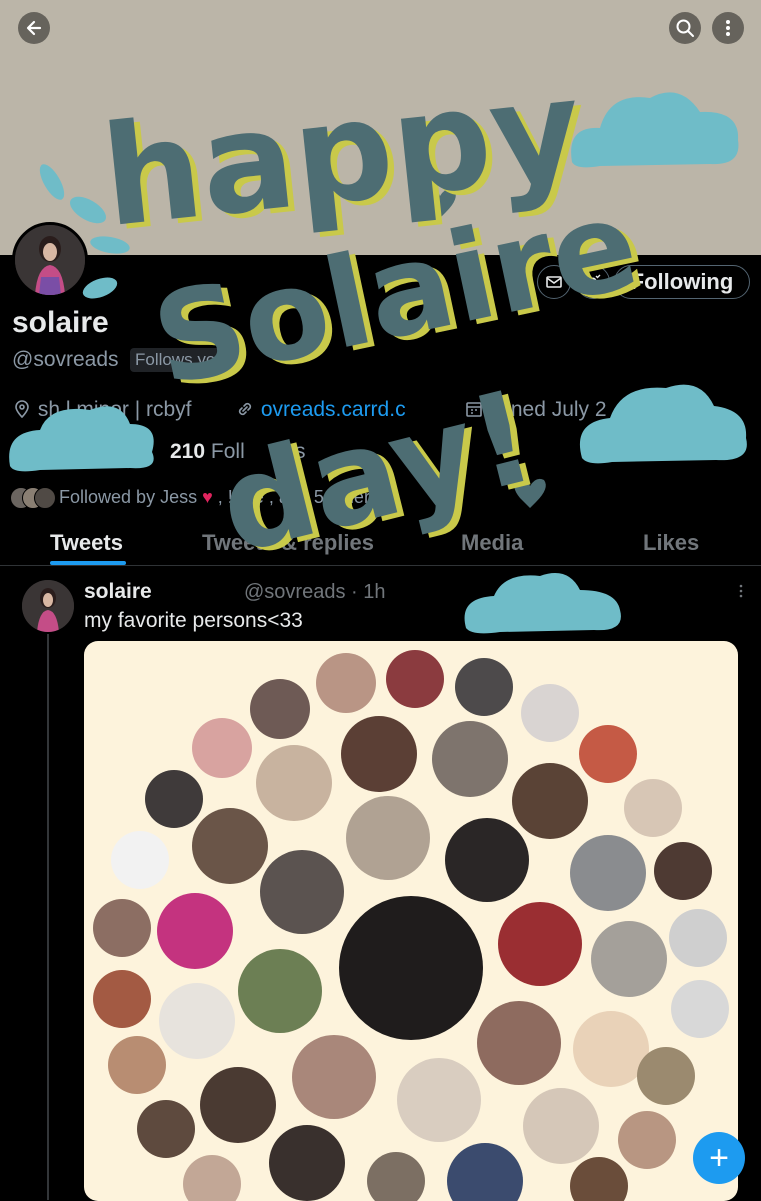  I want to click on plus-icon: +, so click(719, 1157).